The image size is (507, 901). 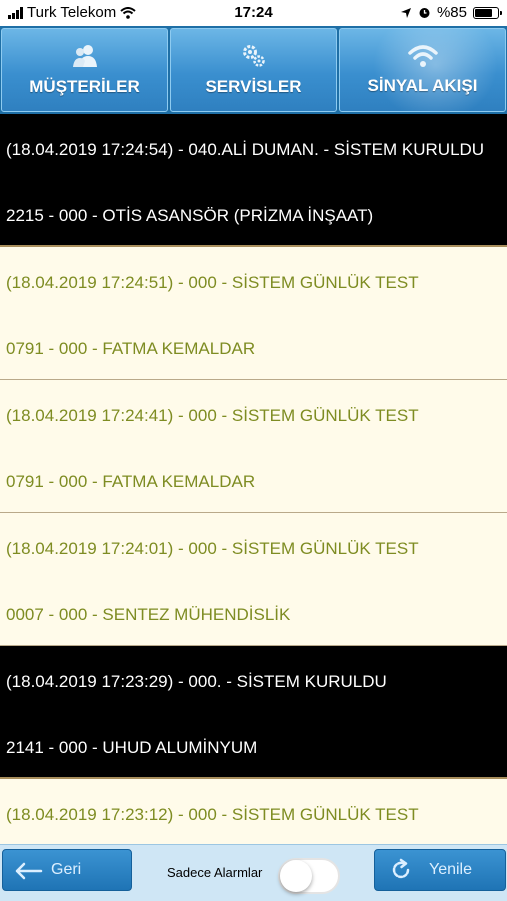 What do you see at coordinates (422, 56) in the screenshot?
I see `wifi-icon` at bounding box center [422, 56].